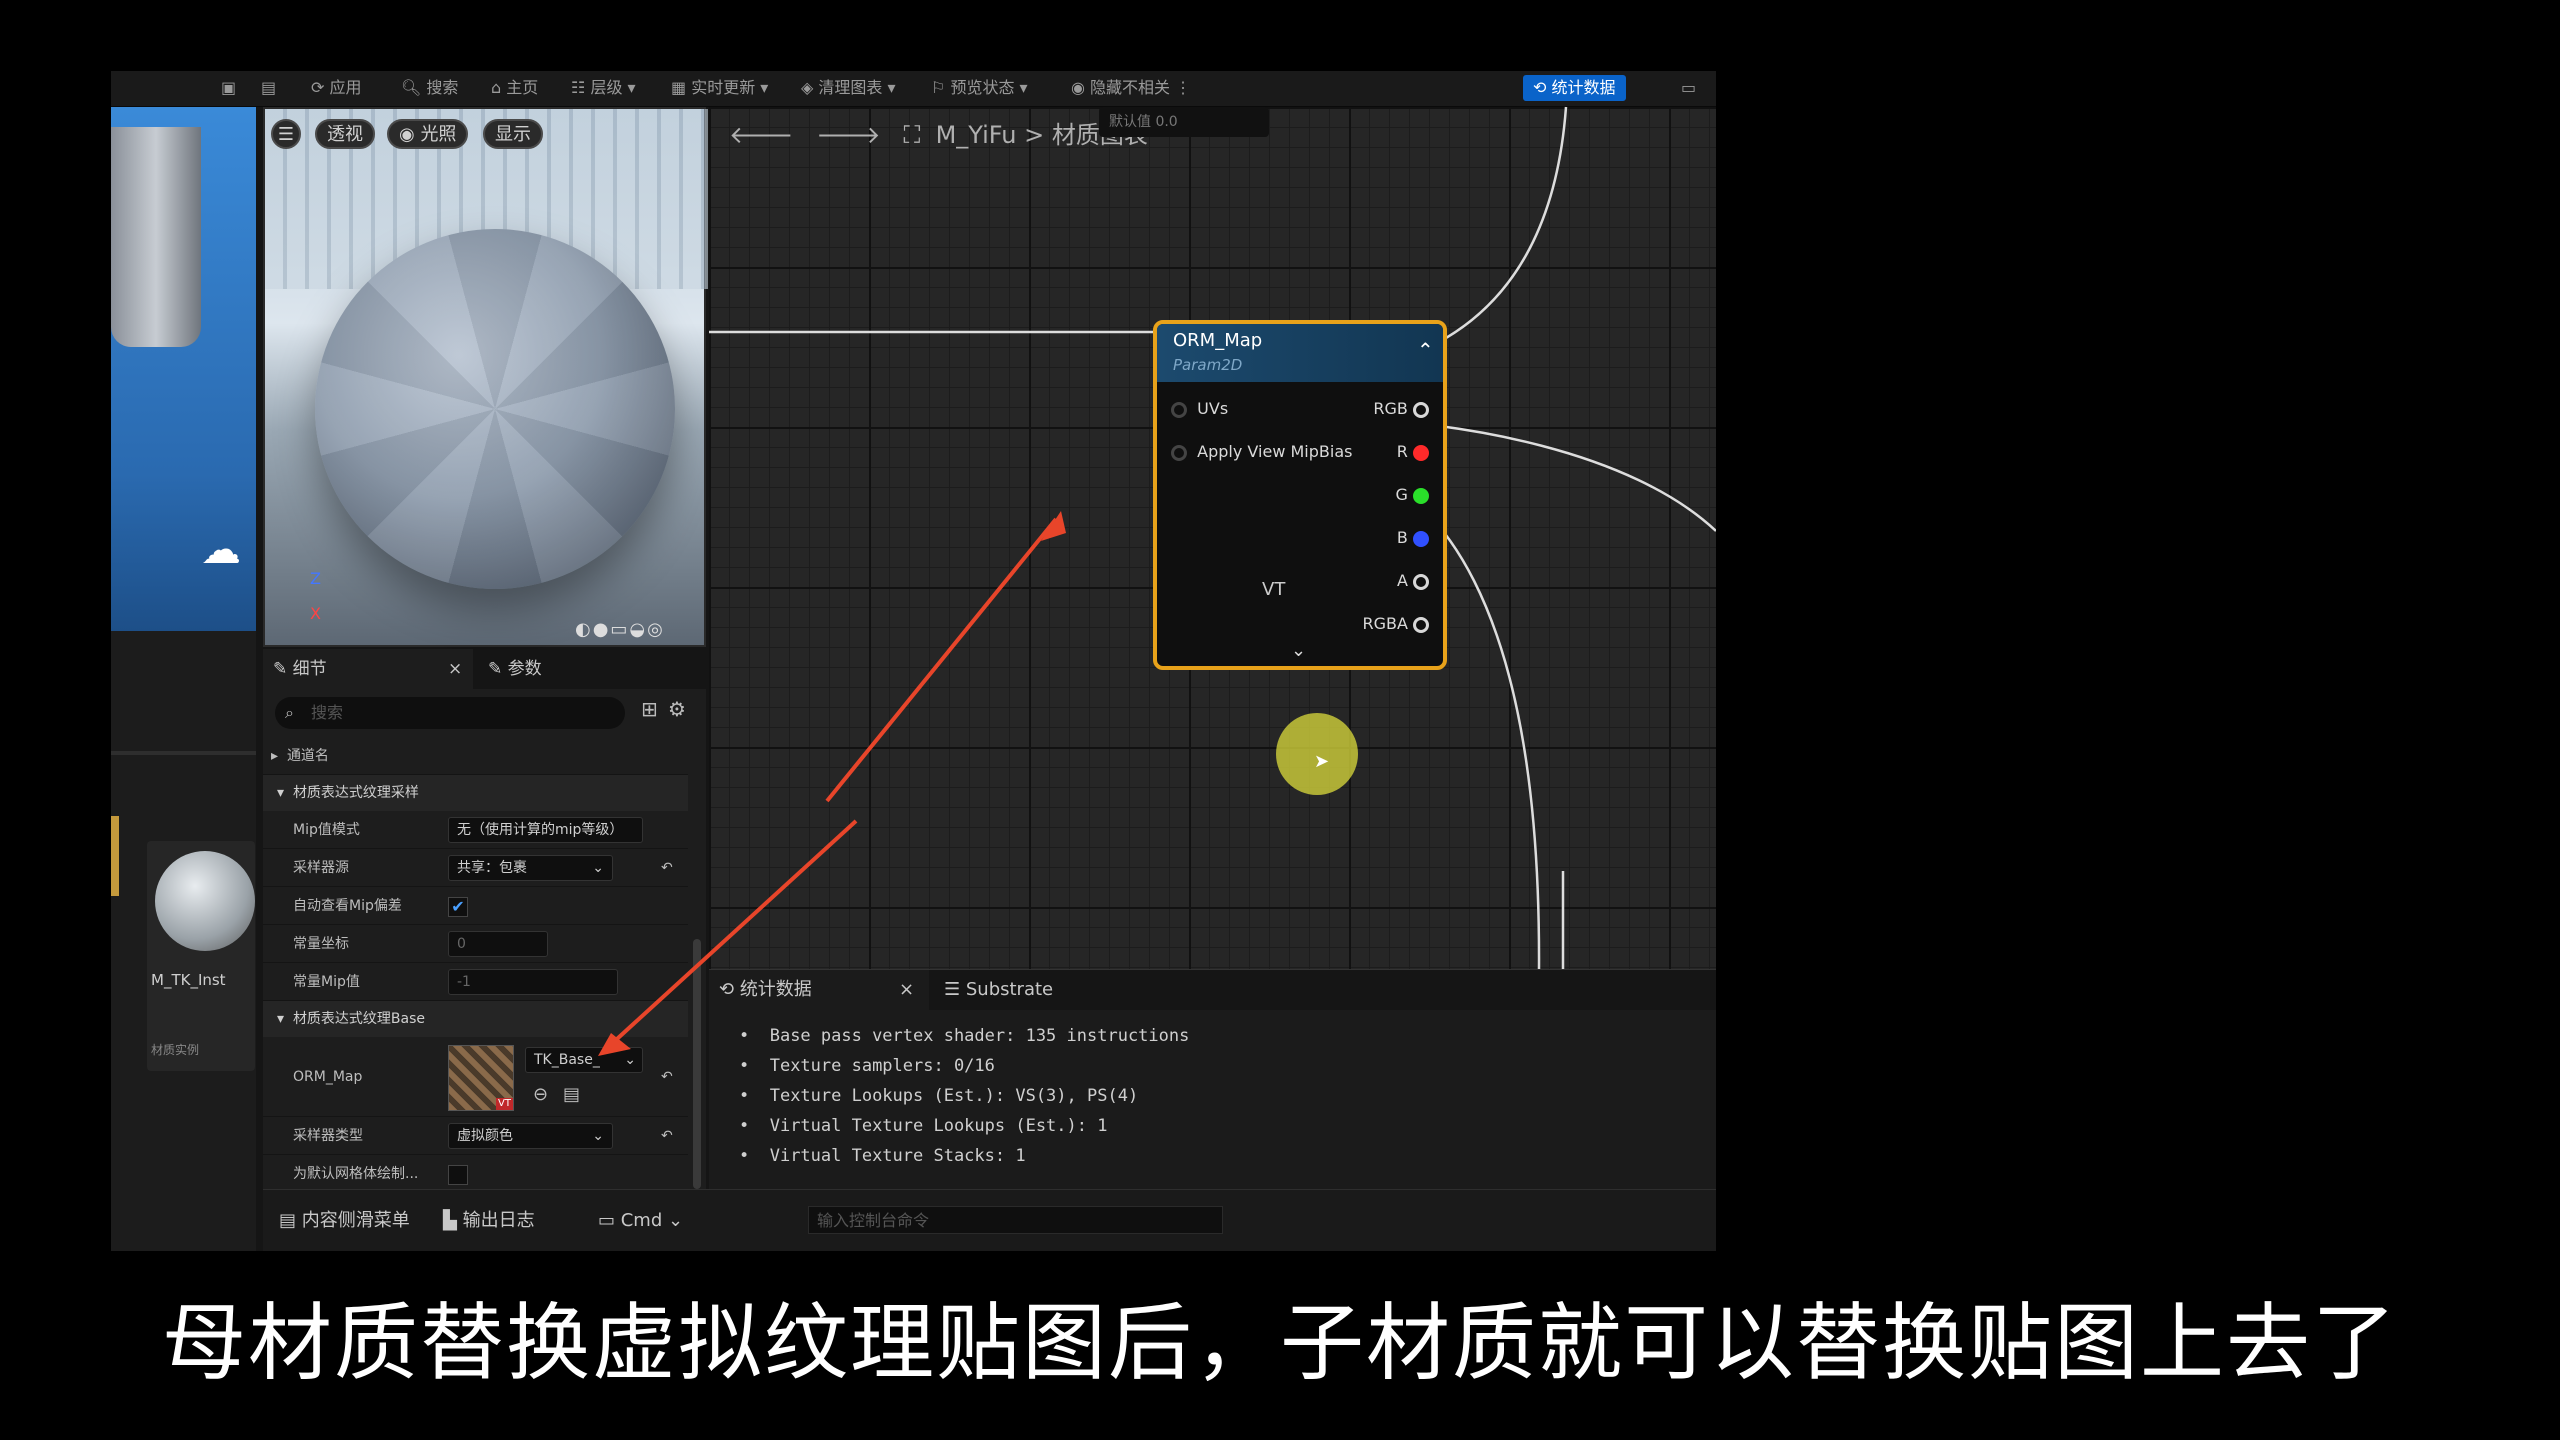 This screenshot has width=2560, height=1440. I want to click on stat-line: • Virtual Texture Stacks: 1, so click(882, 1156).